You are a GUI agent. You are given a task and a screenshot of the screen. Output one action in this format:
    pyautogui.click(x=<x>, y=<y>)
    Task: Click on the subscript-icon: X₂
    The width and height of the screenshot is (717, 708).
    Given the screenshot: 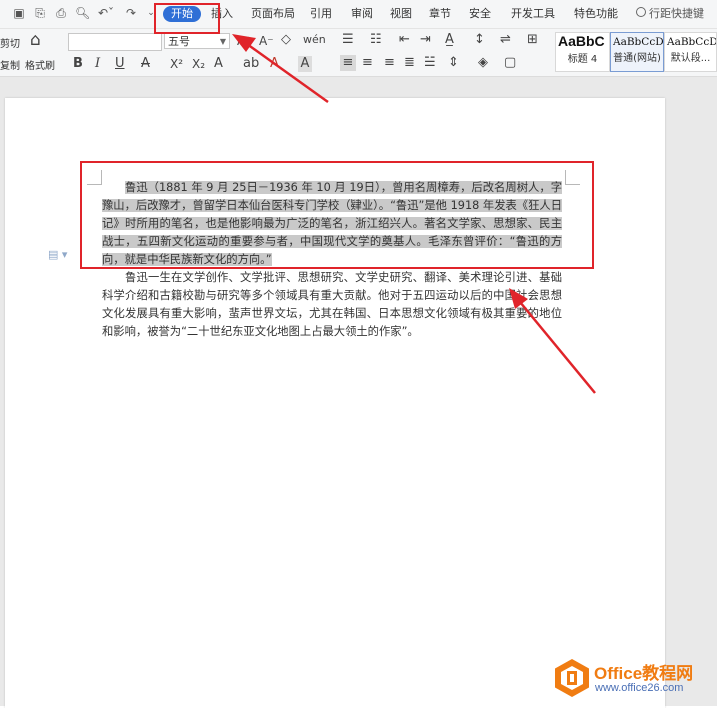 What is the action you would take?
    pyautogui.click(x=198, y=64)
    